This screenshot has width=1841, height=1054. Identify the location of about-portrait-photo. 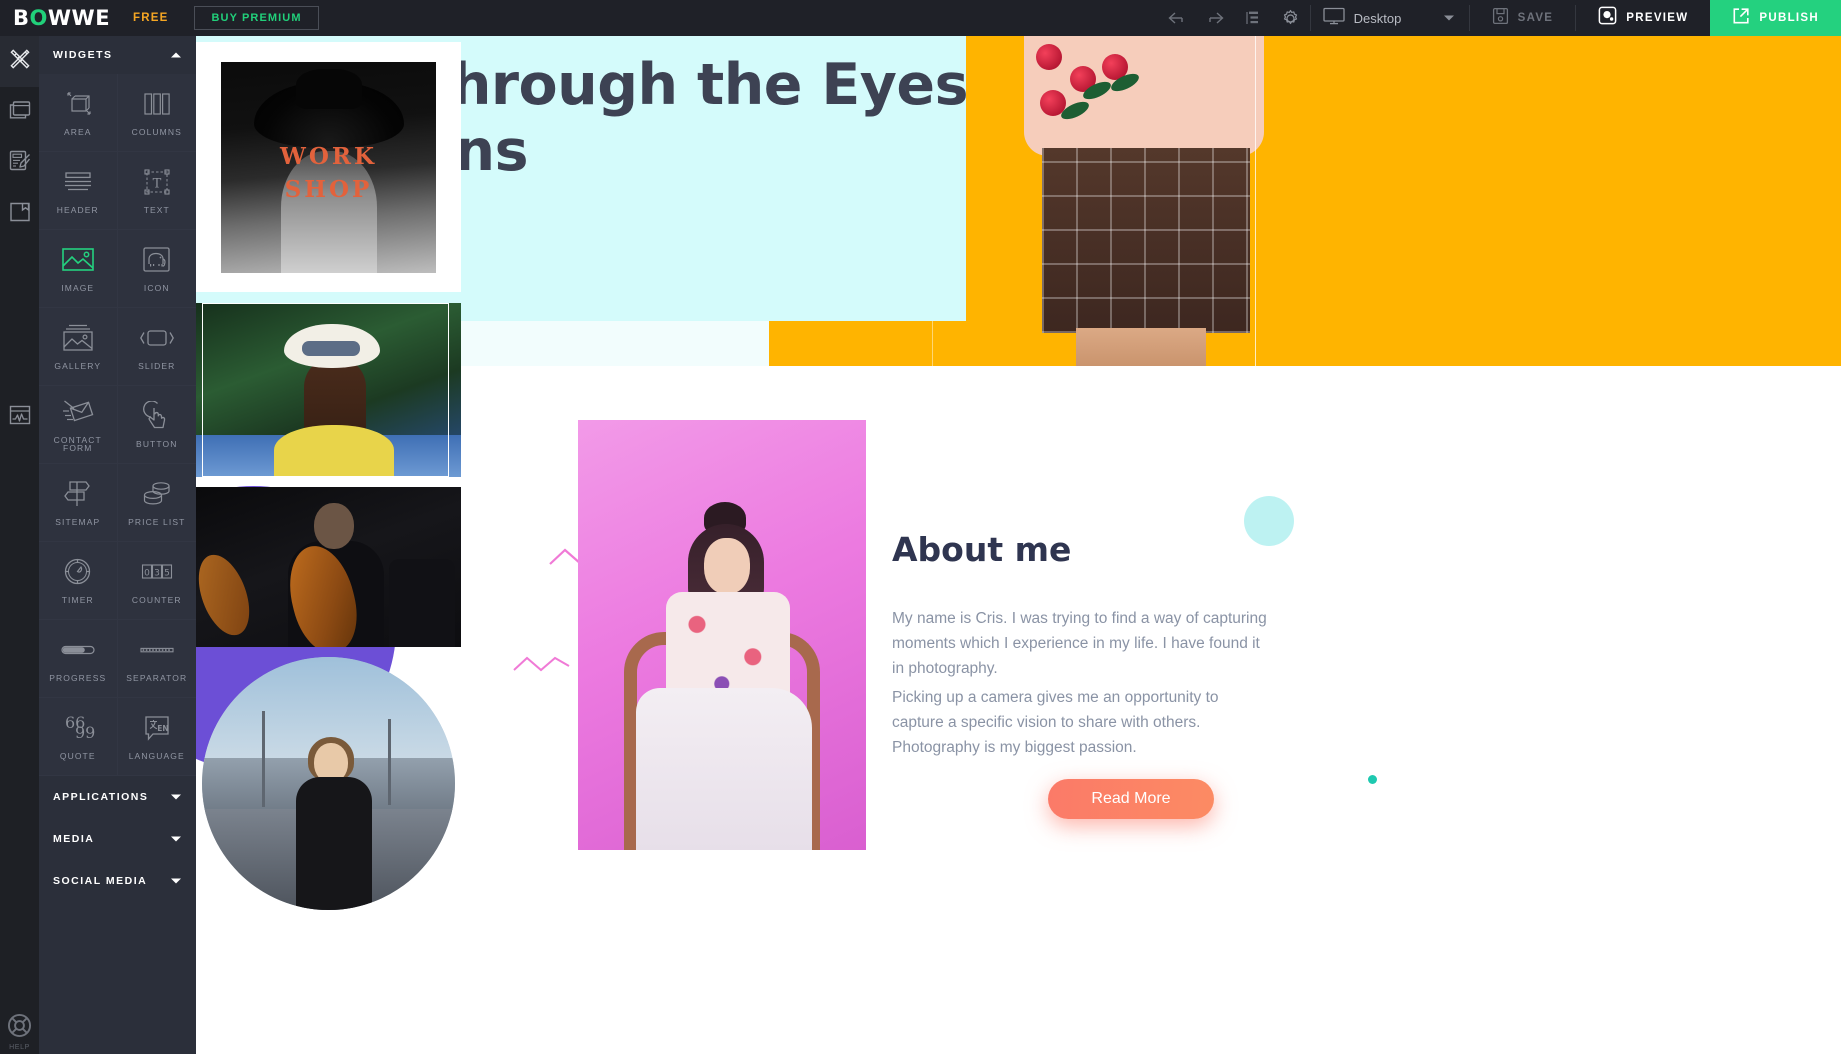
(722, 635).